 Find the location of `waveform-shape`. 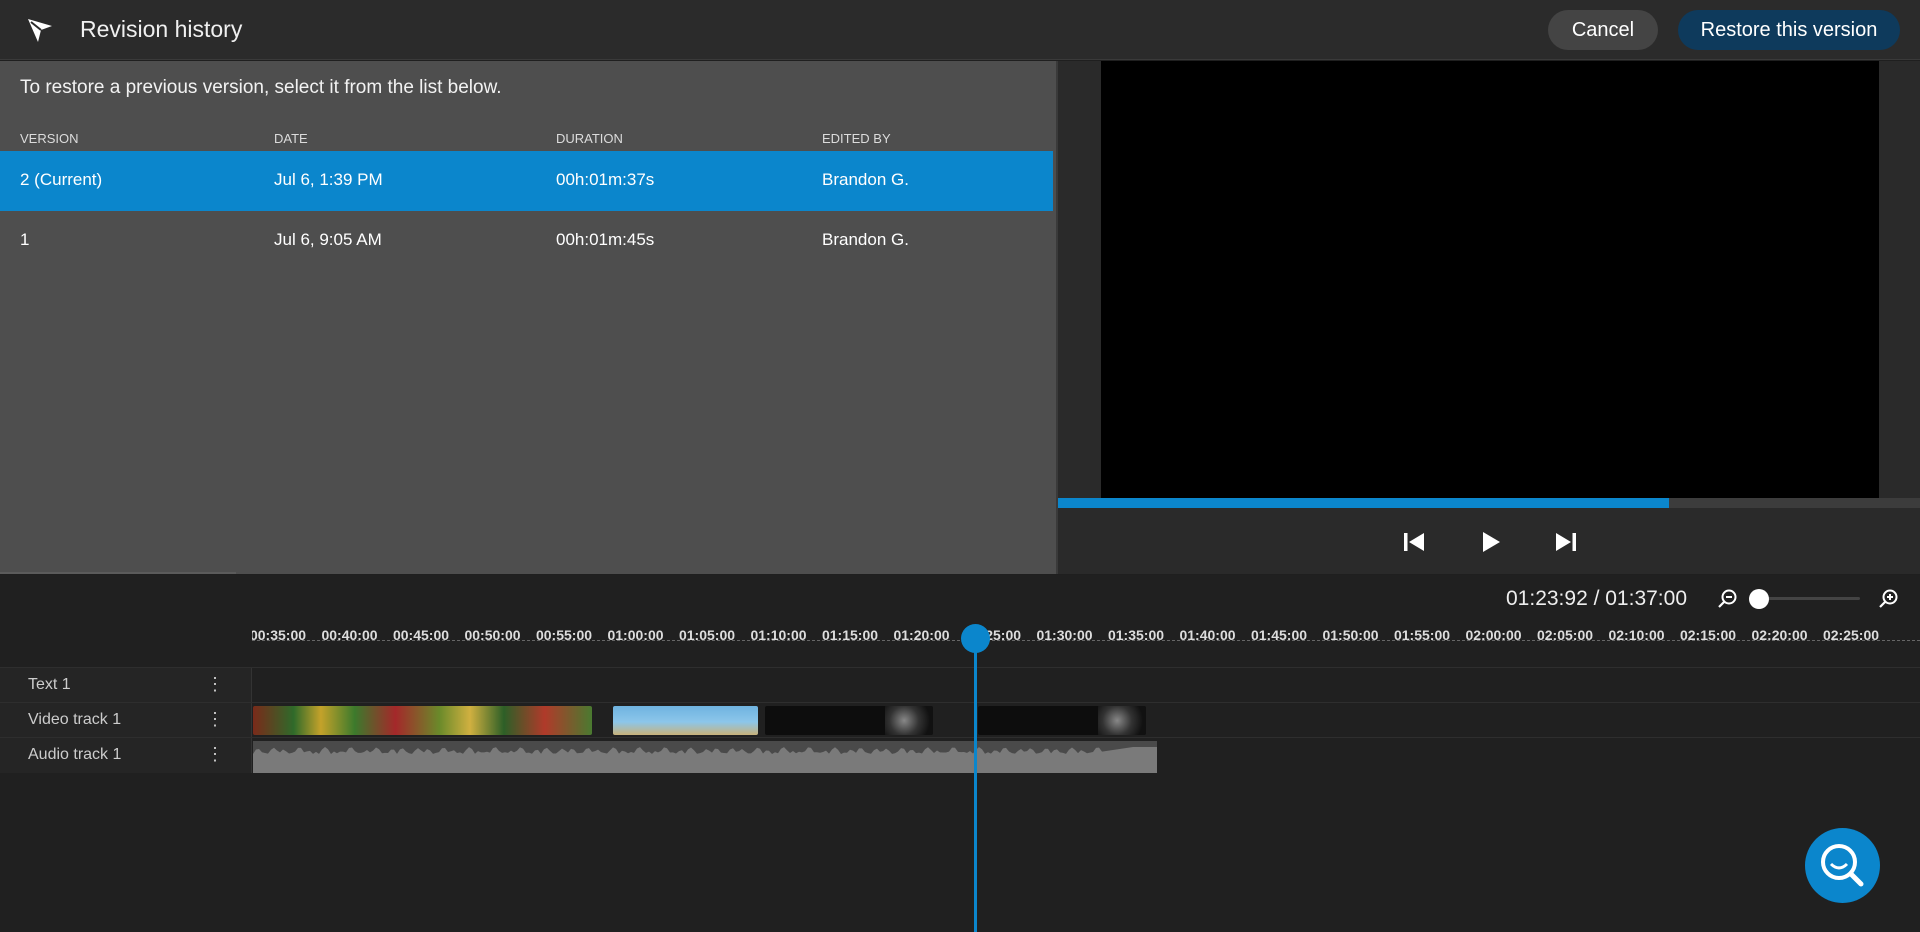

waveform-shape is located at coordinates (705, 760).